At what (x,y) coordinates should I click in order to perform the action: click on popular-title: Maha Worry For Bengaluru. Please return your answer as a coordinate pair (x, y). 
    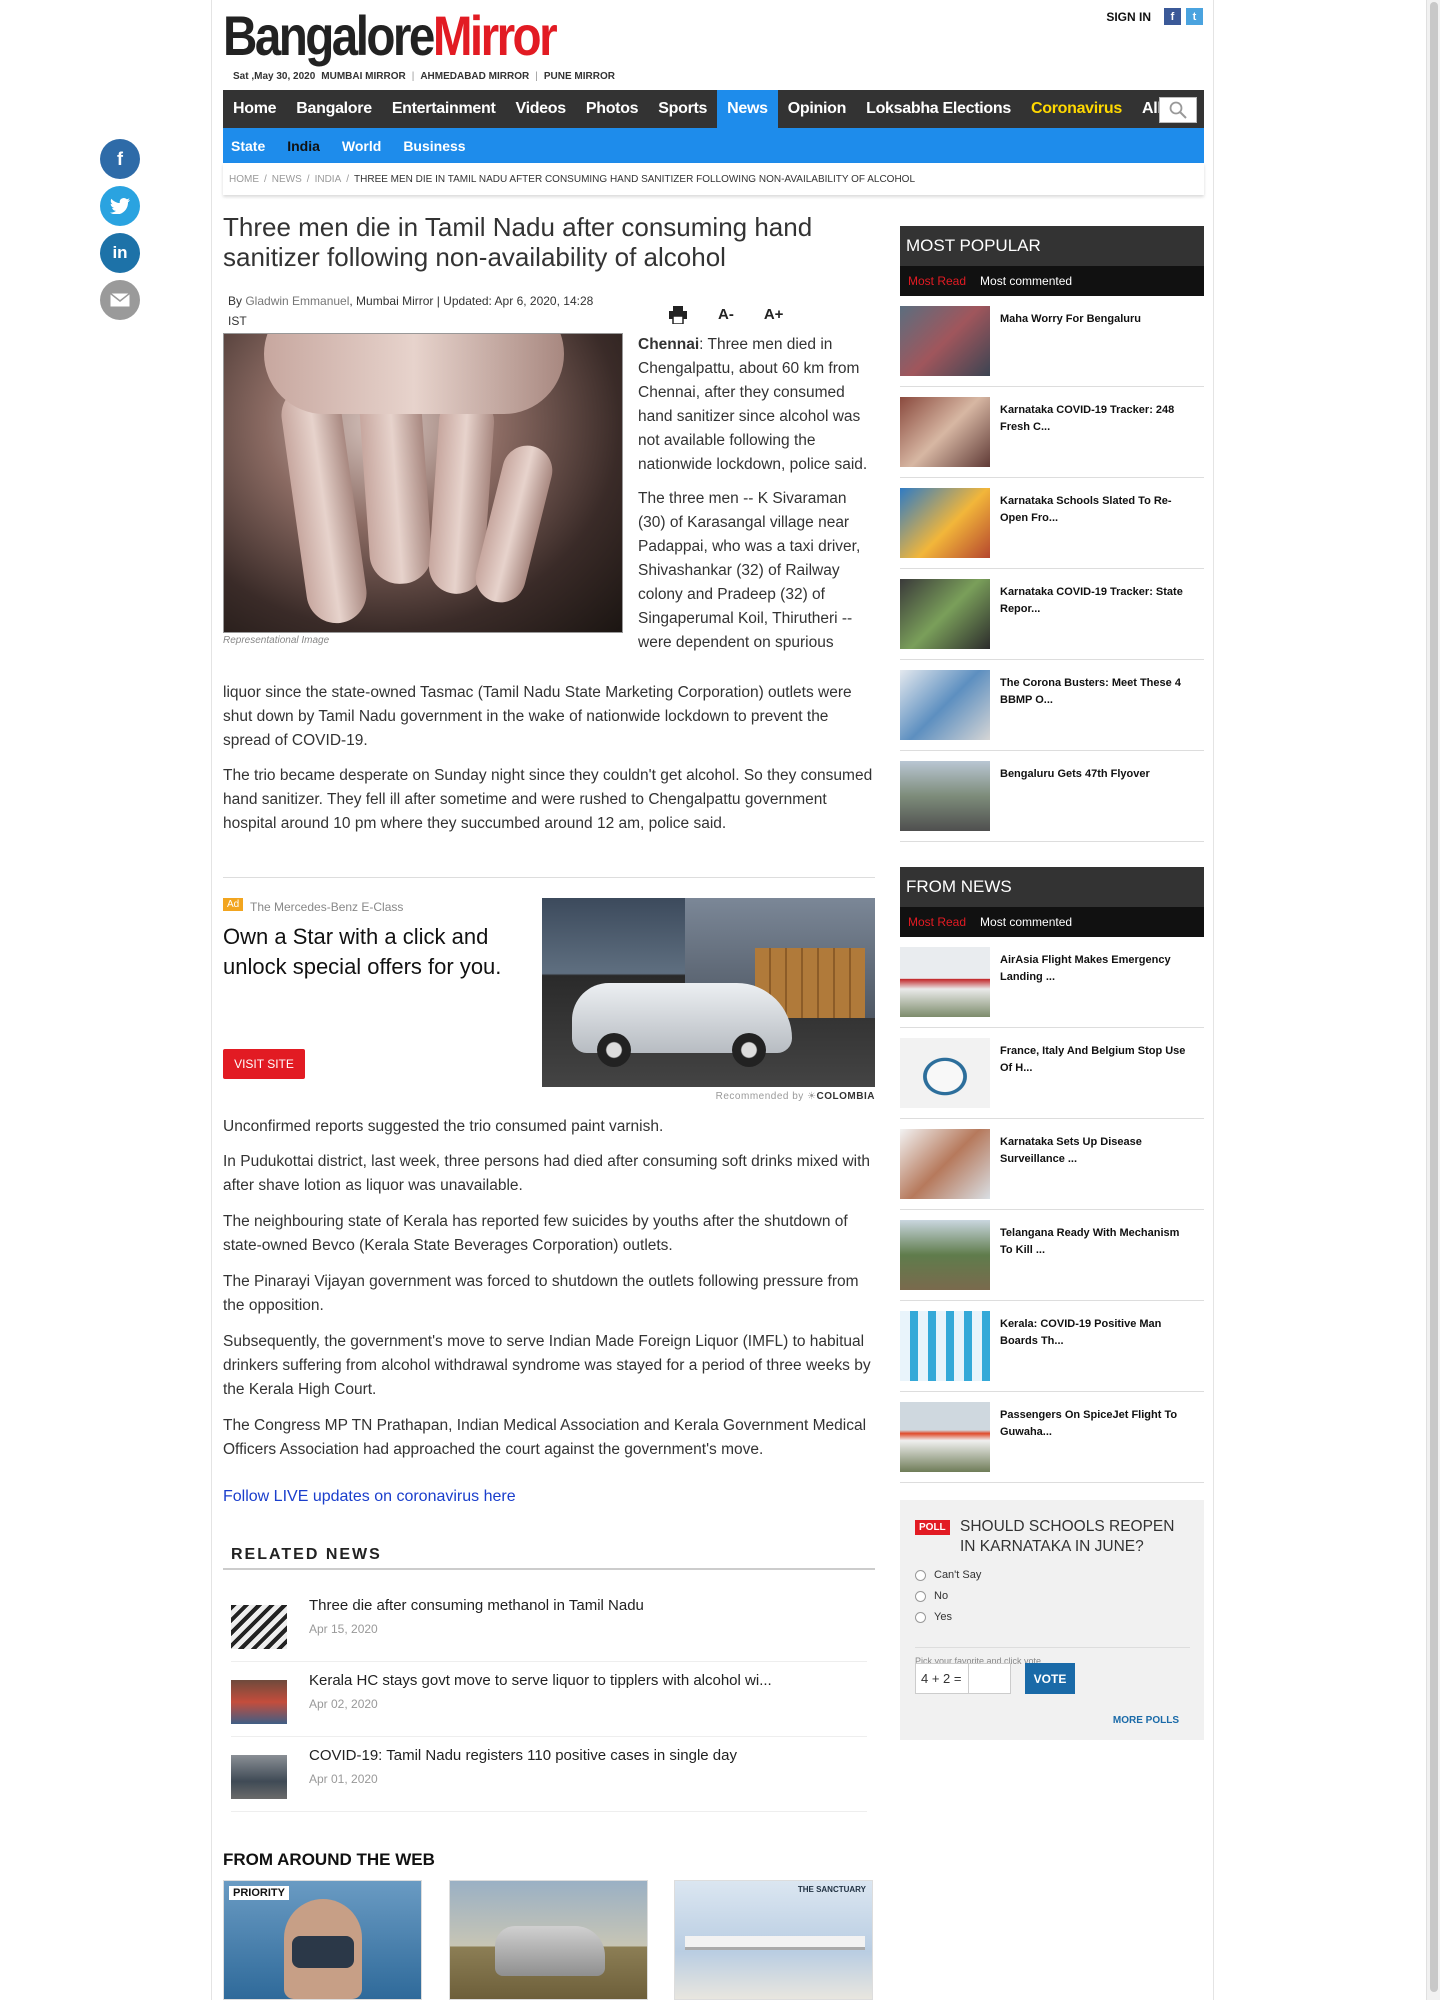
    Looking at the image, I should click on (1095, 319).